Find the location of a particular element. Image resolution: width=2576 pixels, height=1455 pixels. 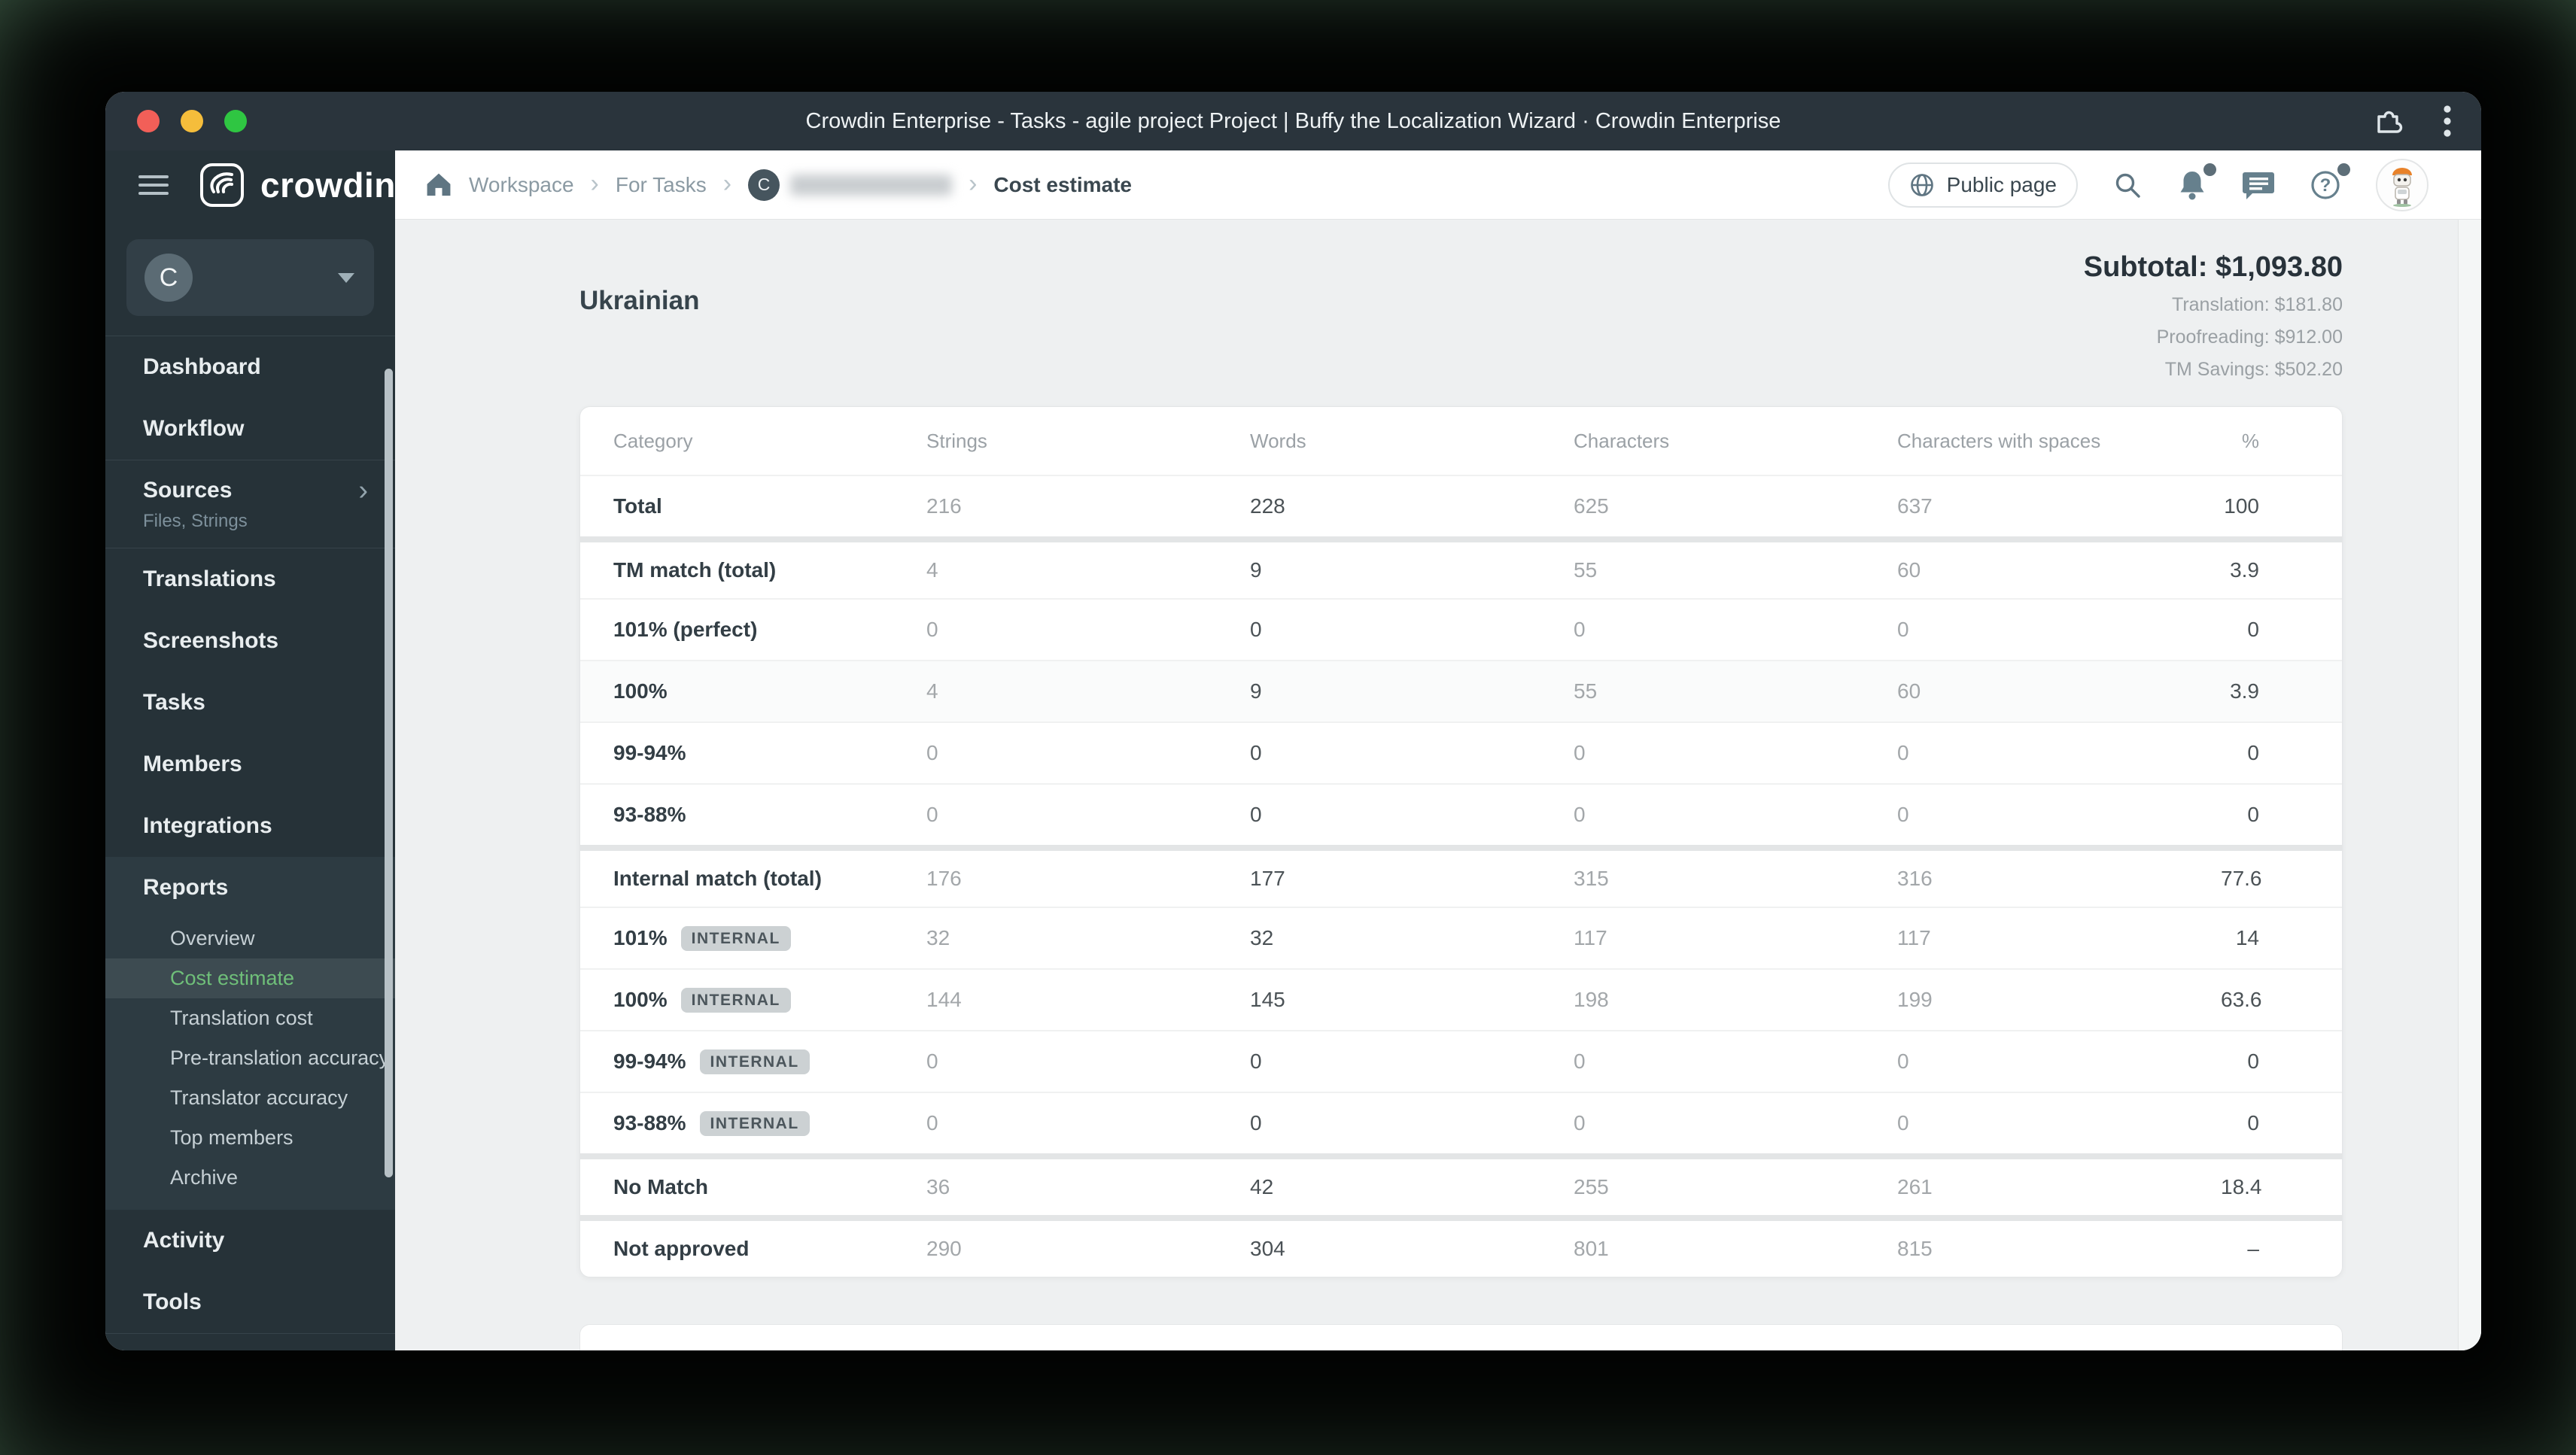

sidebar-item-screenshots: Screenshots is located at coordinates (250, 641).